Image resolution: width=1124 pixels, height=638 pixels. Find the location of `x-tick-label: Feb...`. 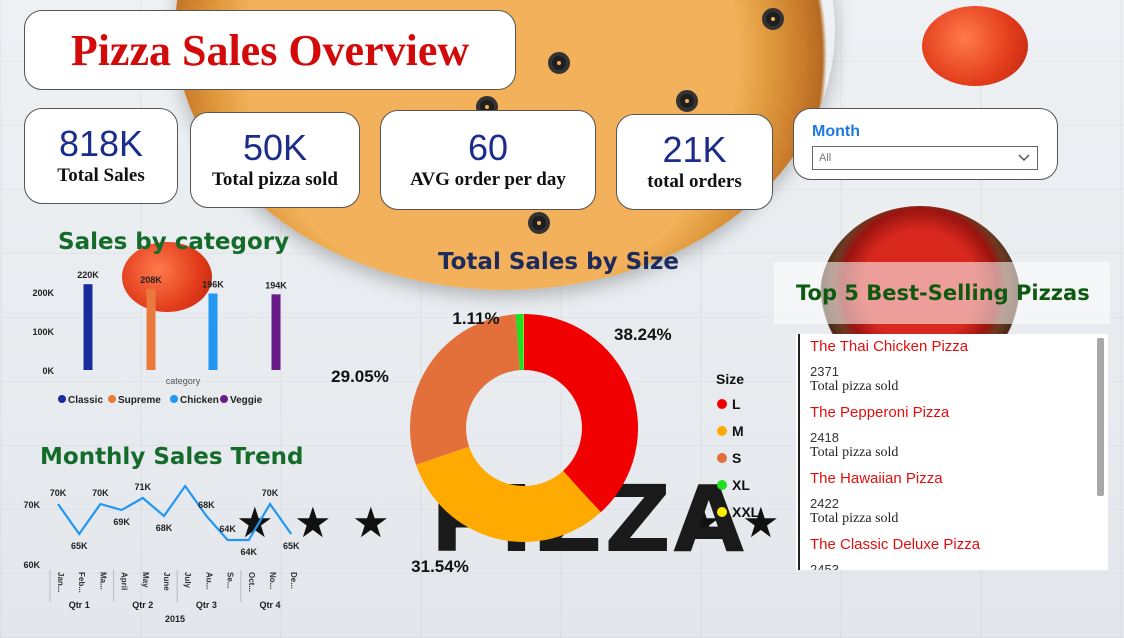

x-tick-label: Feb... is located at coordinates (81, 582).